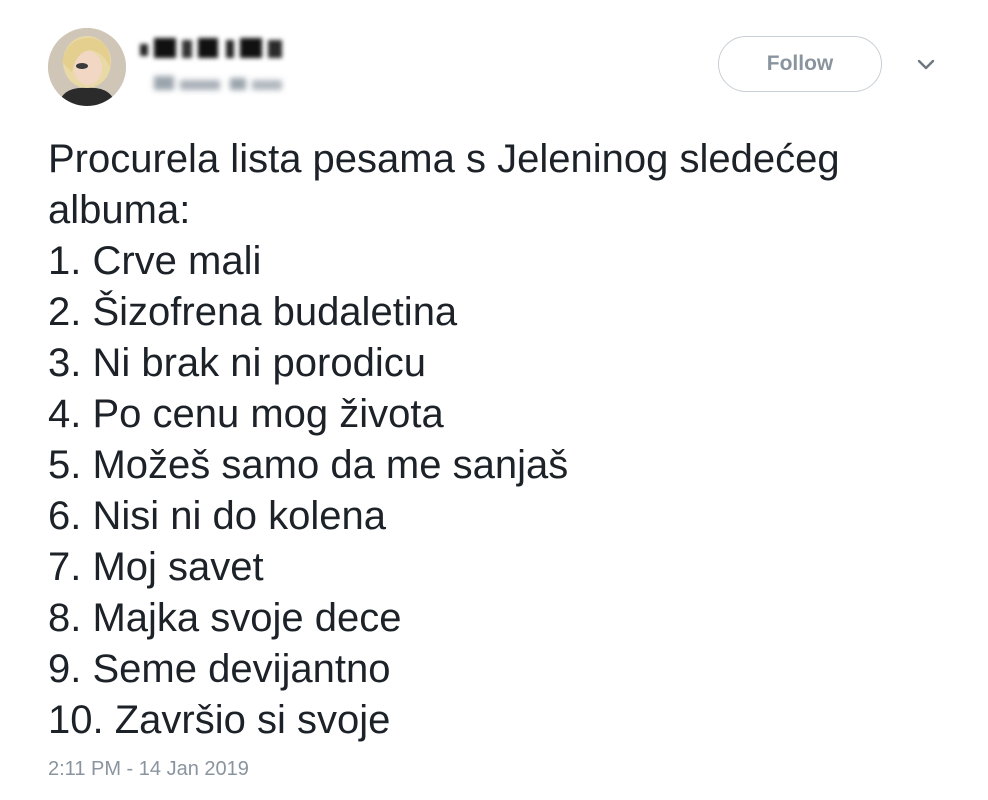  What do you see at coordinates (148, 769) in the screenshot?
I see `tweet-timestamp: 2:11 PM - 14 Jan 2019` at bounding box center [148, 769].